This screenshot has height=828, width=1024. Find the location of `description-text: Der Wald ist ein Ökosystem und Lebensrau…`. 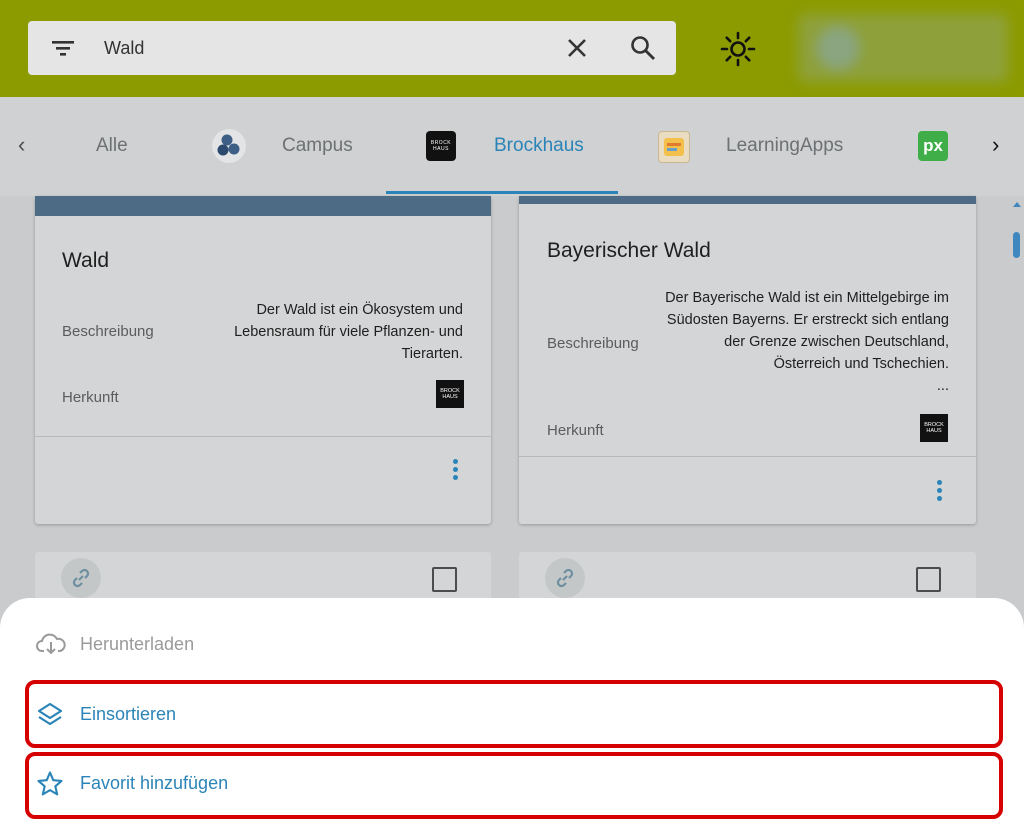

description-text: Der Wald ist ein Ökosystem und Lebensrau… is located at coordinates (348, 332).